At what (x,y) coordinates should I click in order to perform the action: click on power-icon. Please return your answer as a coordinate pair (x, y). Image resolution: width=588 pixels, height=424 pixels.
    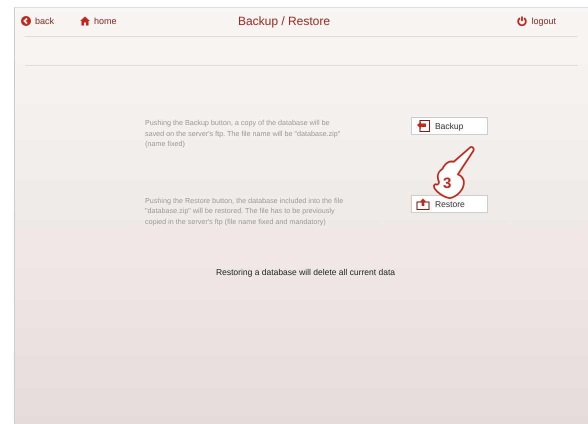
    Looking at the image, I should click on (522, 21).